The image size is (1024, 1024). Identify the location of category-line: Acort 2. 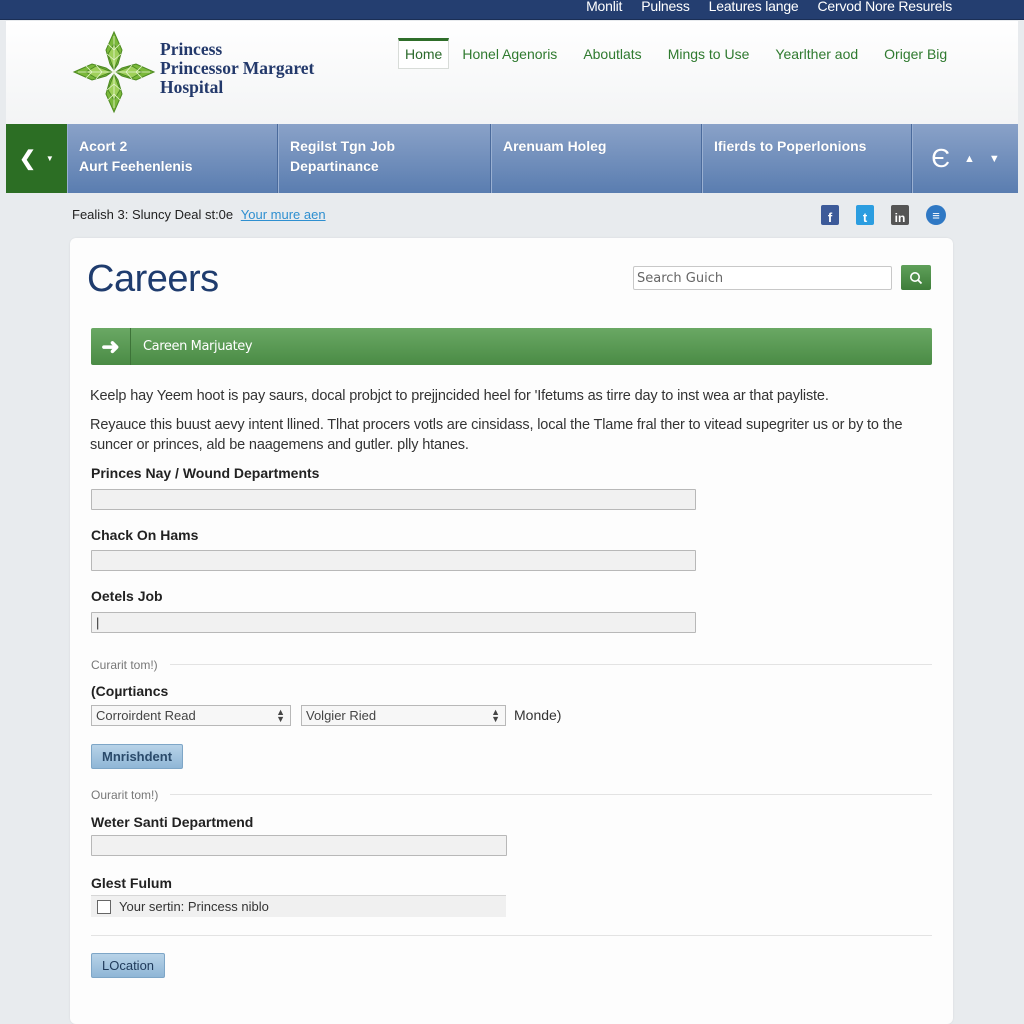
(103, 146).